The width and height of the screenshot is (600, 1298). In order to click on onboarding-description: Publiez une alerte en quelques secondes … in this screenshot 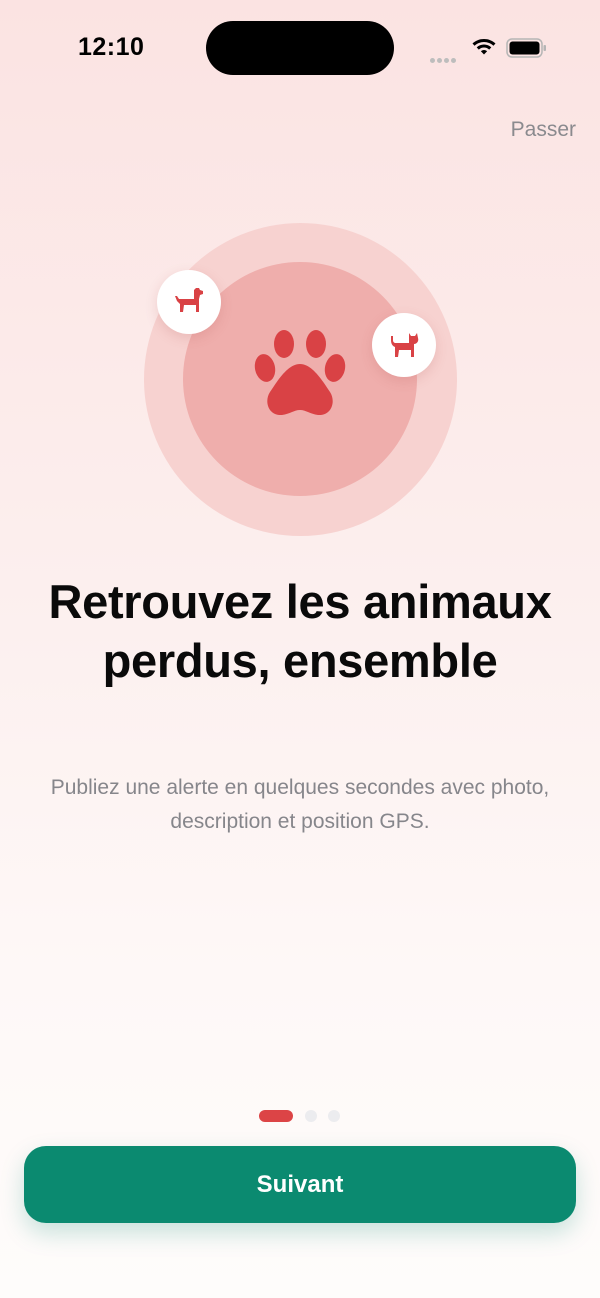, I will do `click(300, 804)`.